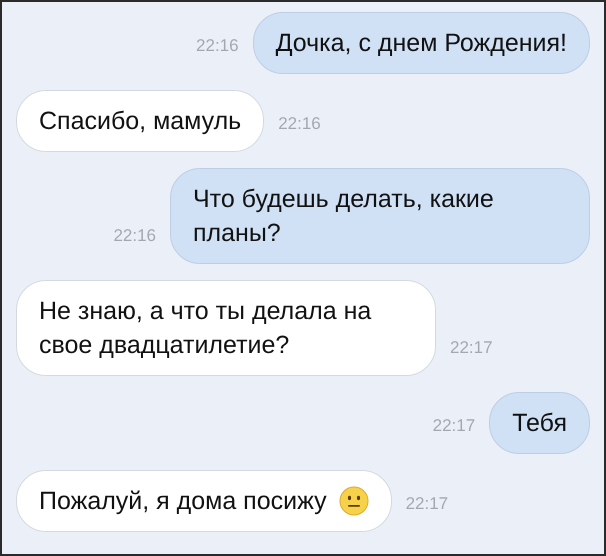  I want to click on incoming-message-bubble: Не знаю, а что ты делала на свое двадцатилетие?, so click(226, 328).